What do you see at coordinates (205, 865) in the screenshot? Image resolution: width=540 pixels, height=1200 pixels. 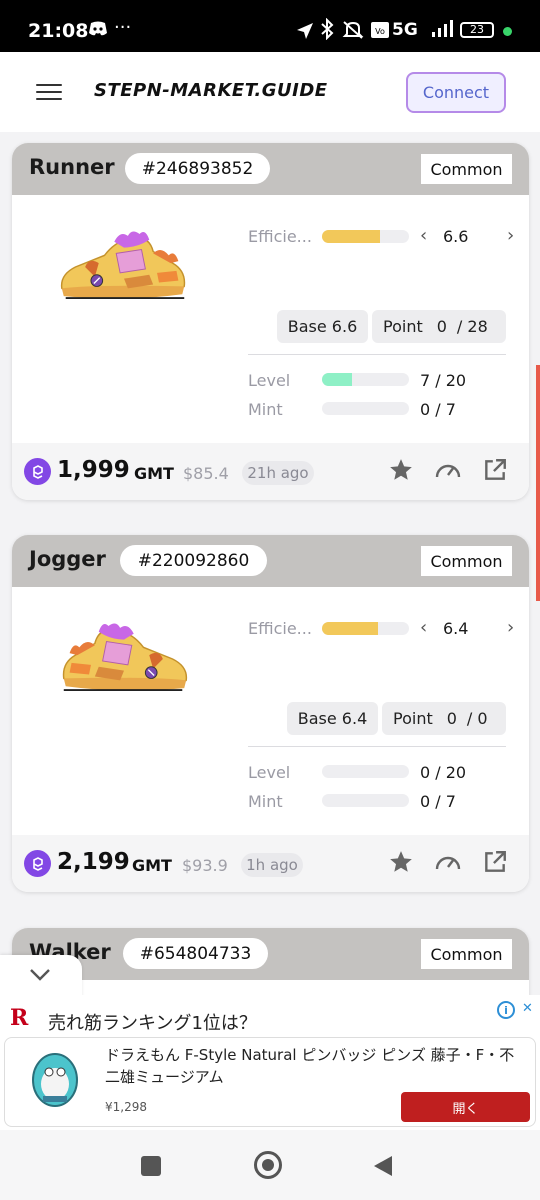 I see `price-usd: $93.9` at bounding box center [205, 865].